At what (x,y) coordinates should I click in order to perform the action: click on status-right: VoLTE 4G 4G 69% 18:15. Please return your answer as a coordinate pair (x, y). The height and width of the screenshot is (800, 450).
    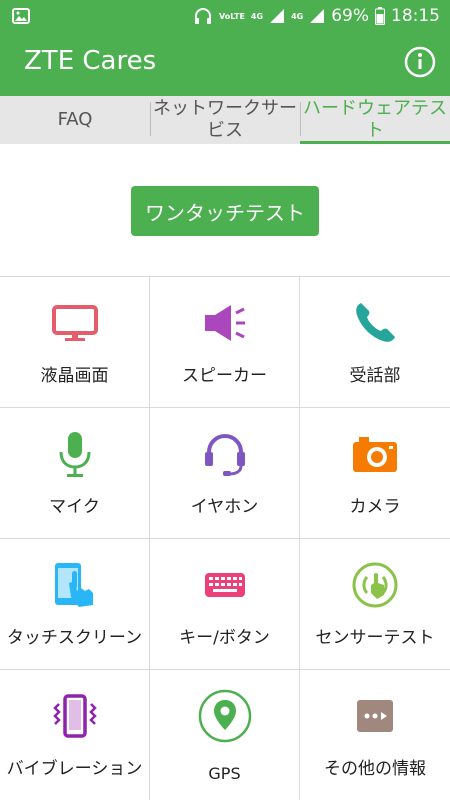
    Looking at the image, I should click on (321, 16).